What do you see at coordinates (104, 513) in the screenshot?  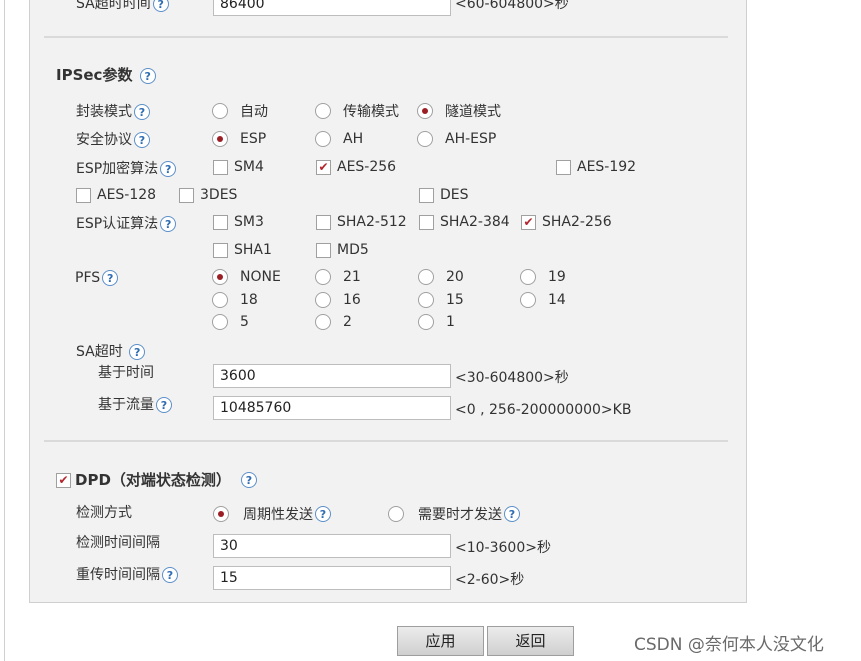 I see `dpd-mode-label: 检测方式` at bounding box center [104, 513].